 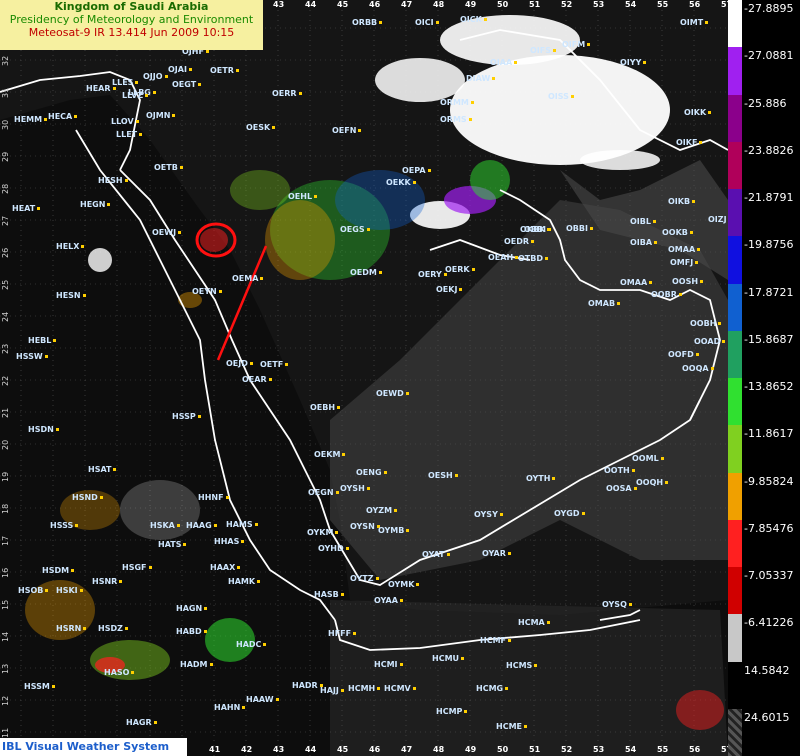 I want to click on station-label: HEBL, so click(x=42, y=340).